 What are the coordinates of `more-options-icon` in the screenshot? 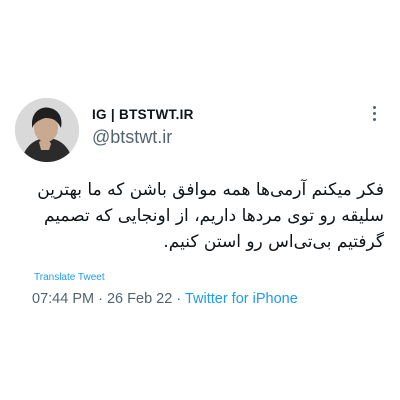 It's located at (374, 113).